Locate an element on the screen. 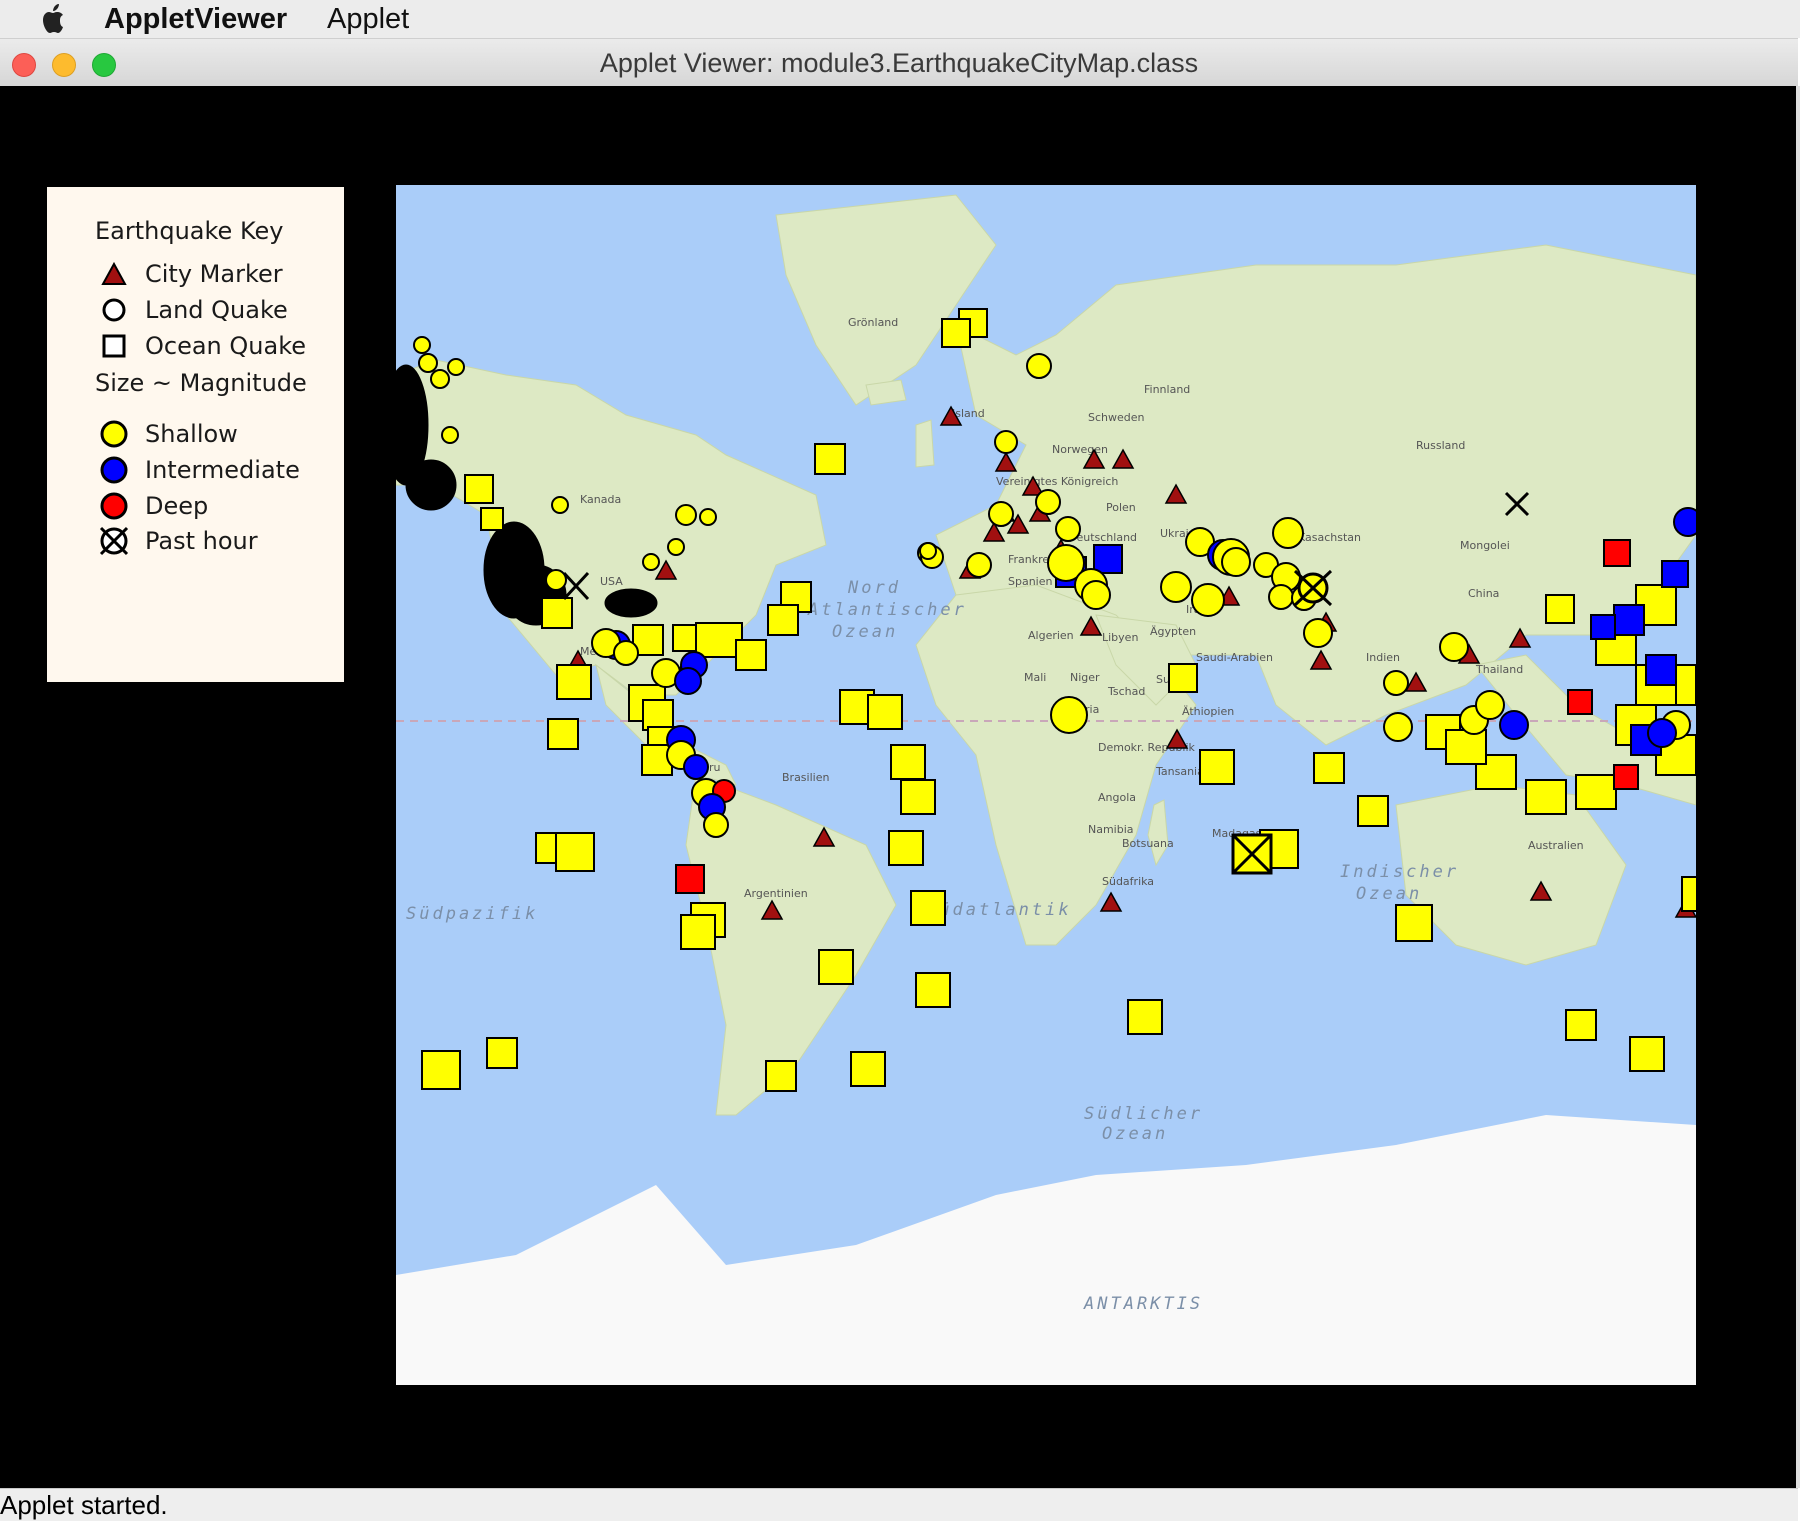 This screenshot has height=1521, width=1800. label-north-atlantic-3: Ozean is located at coordinates (865, 632).